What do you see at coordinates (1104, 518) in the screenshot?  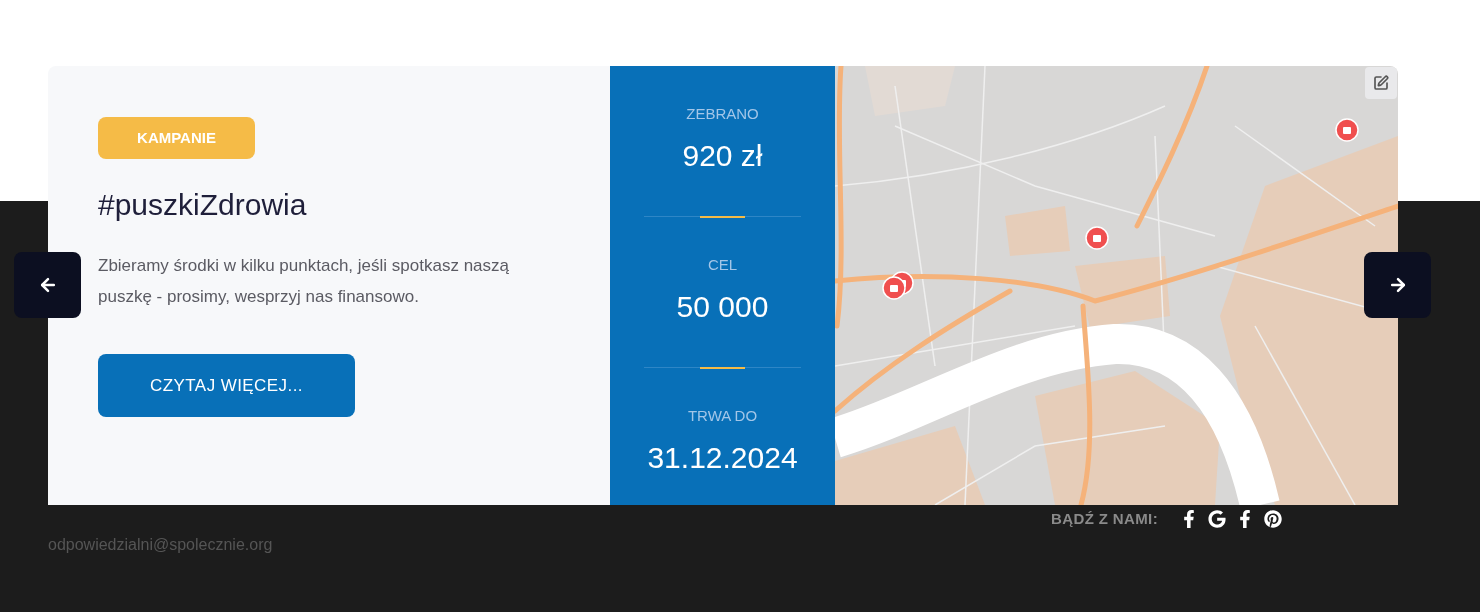 I see `social-label: BĄDŹ Z NAMI:` at bounding box center [1104, 518].